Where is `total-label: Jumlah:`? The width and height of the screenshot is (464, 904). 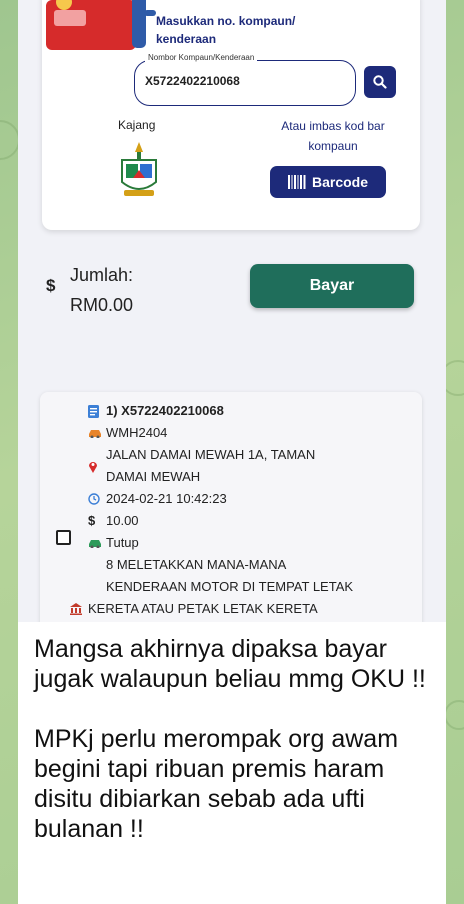 total-label: Jumlah: is located at coordinates (102, 275).